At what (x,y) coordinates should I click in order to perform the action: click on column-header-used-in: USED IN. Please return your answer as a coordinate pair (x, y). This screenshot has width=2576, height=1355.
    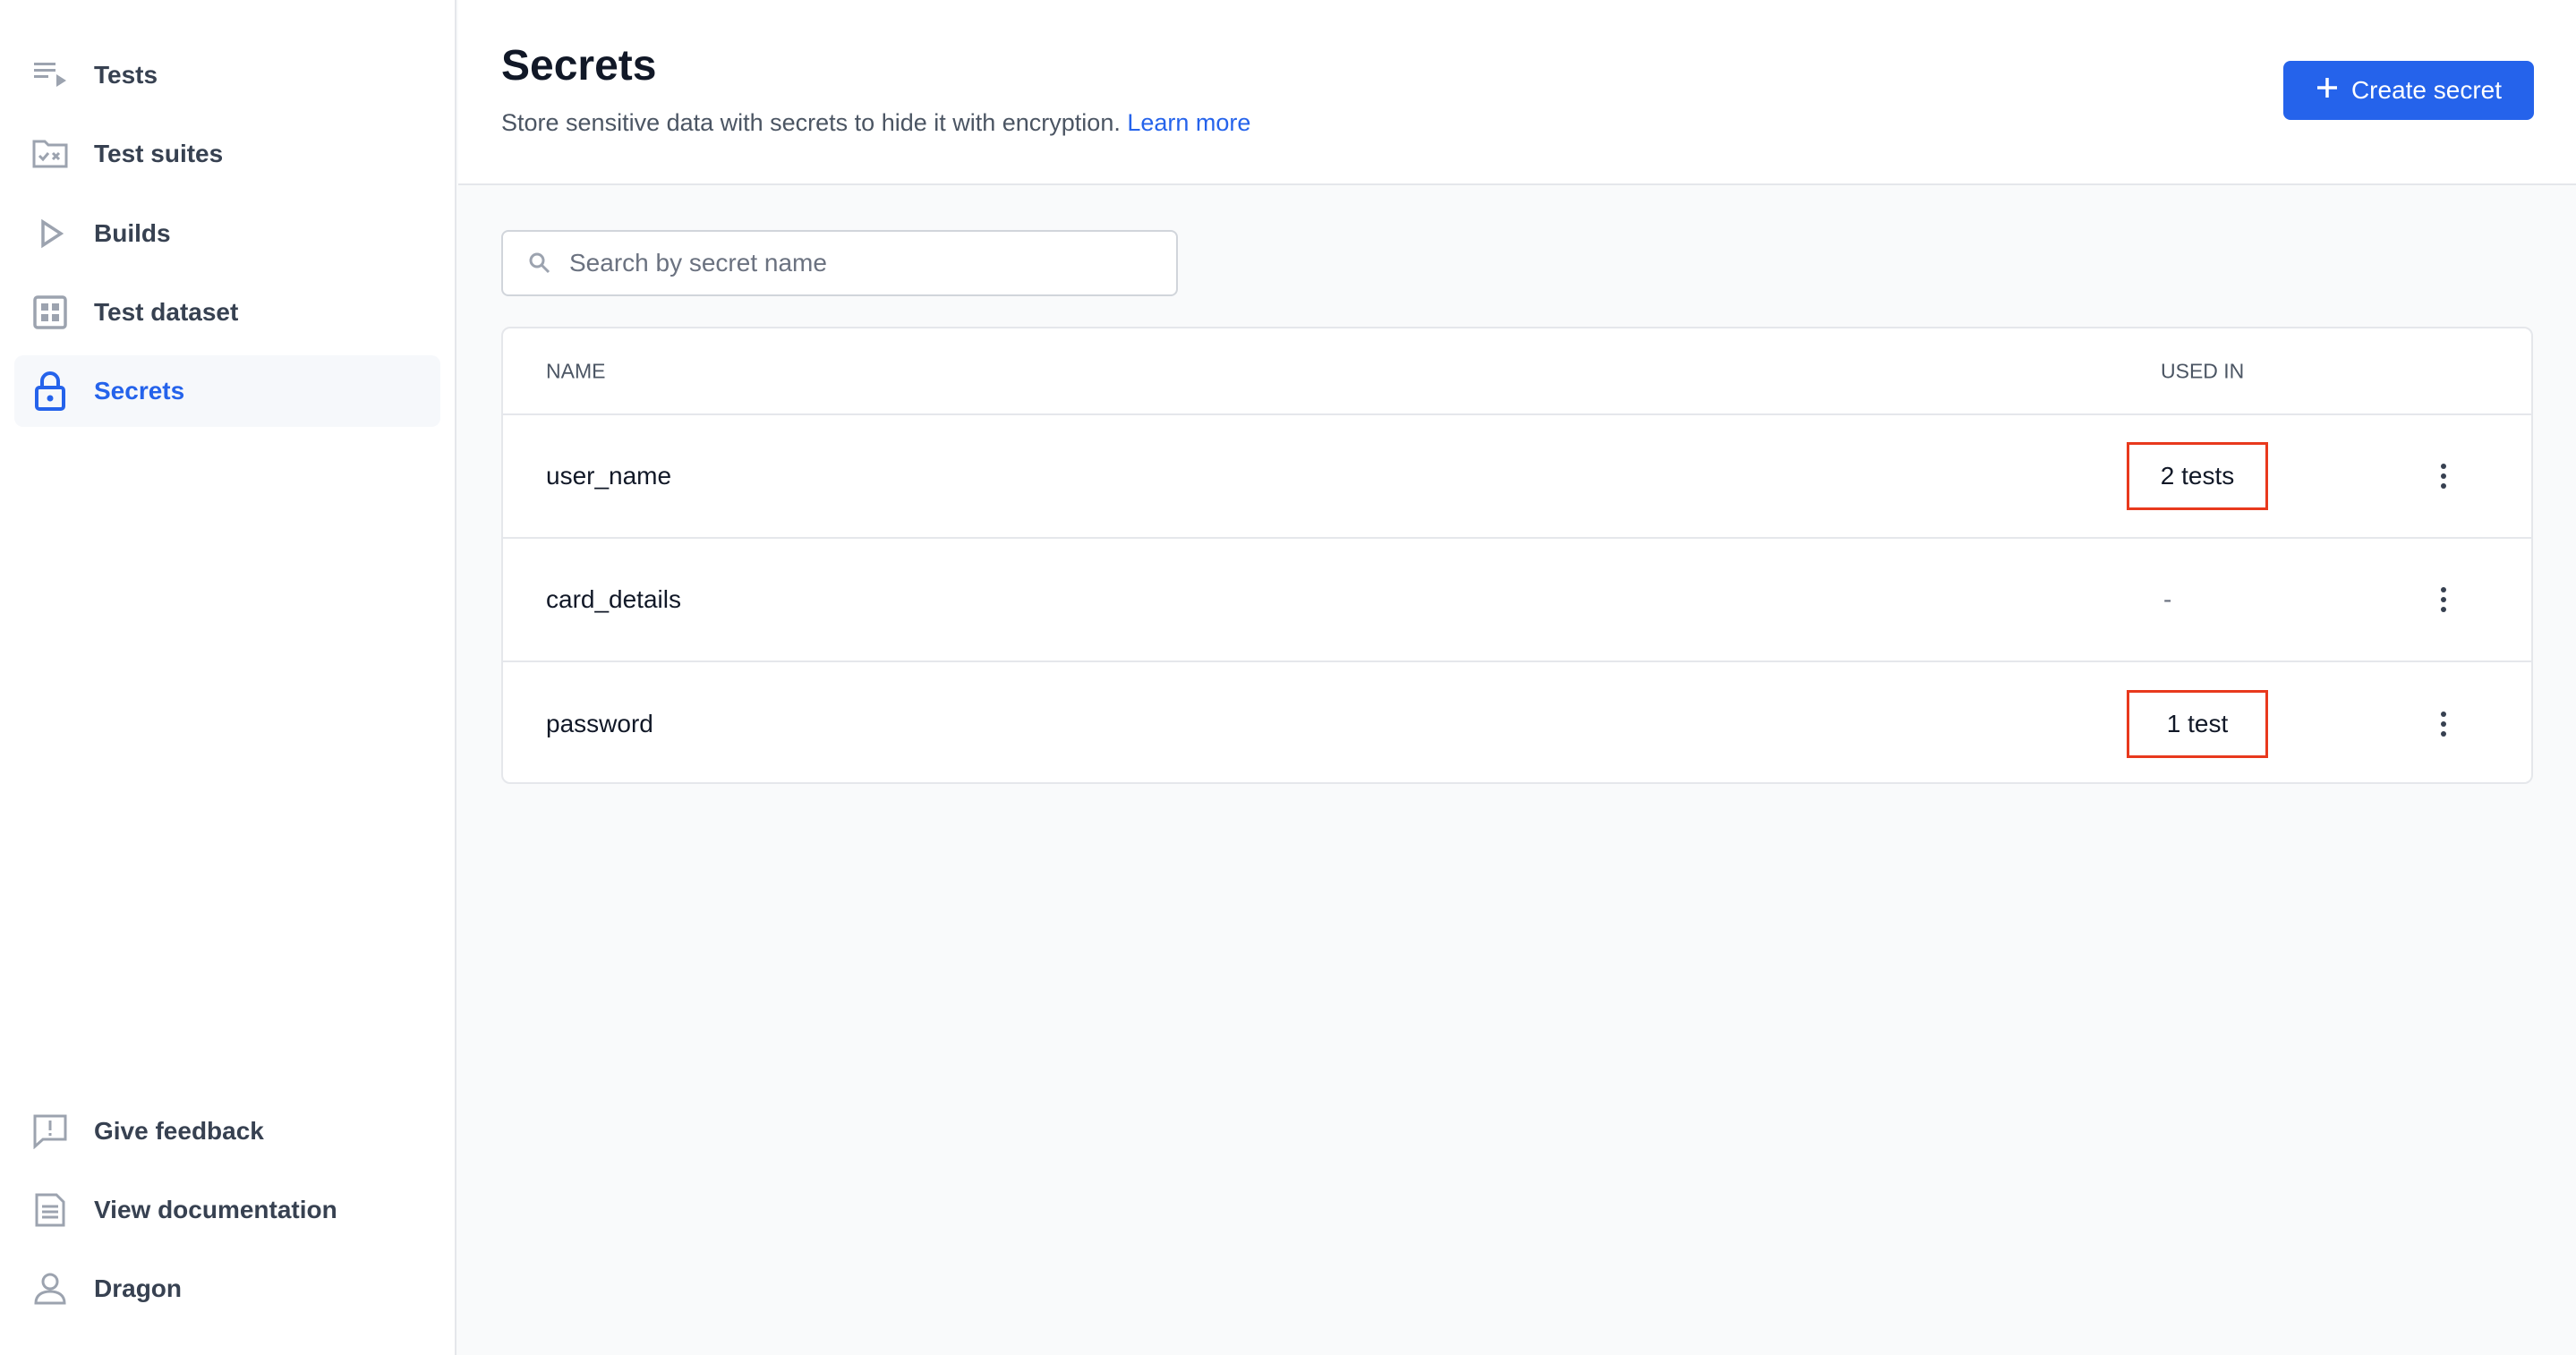
    Looking at the image, I should click on (2202, 371).